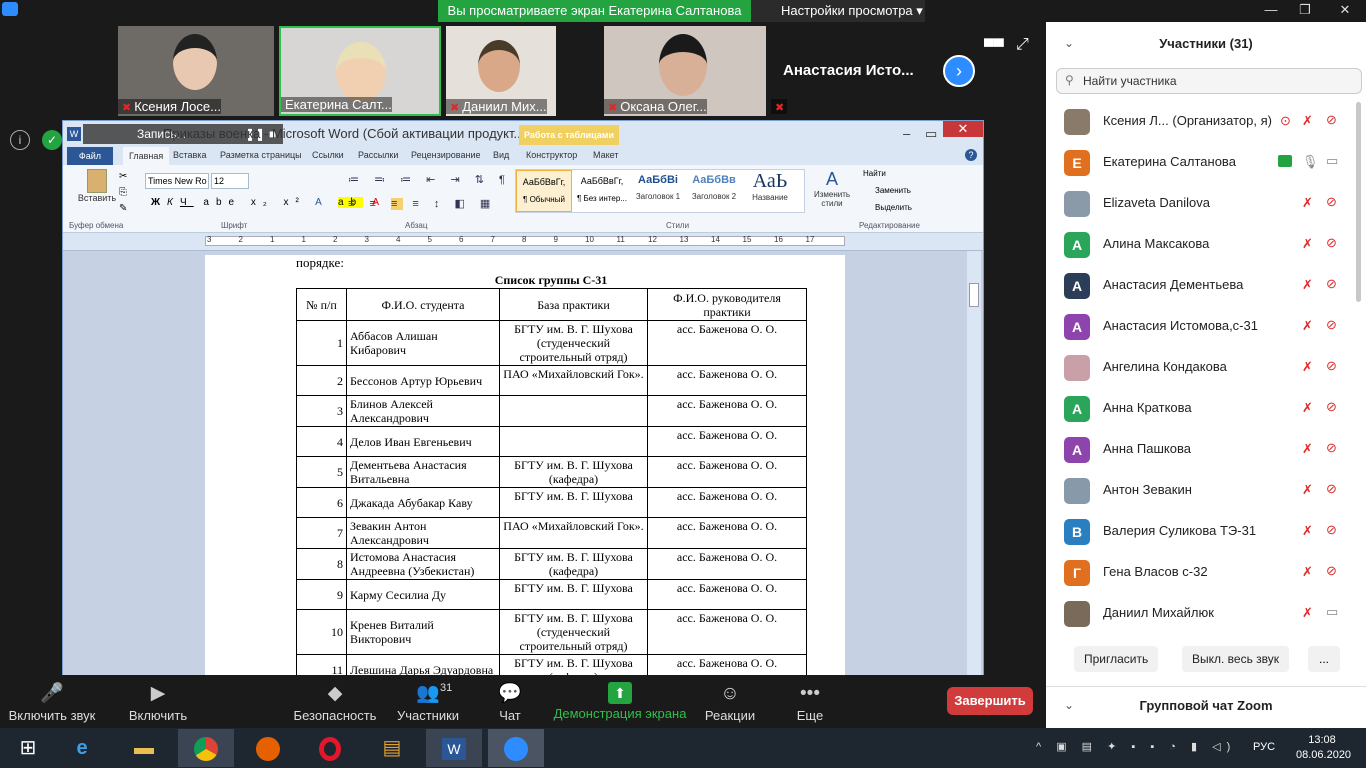 This screenshot has height=768, width=1366. Describe the element at coordinates (1271, 10) in the screenshot. I see `minimize-icon: —` at that location.